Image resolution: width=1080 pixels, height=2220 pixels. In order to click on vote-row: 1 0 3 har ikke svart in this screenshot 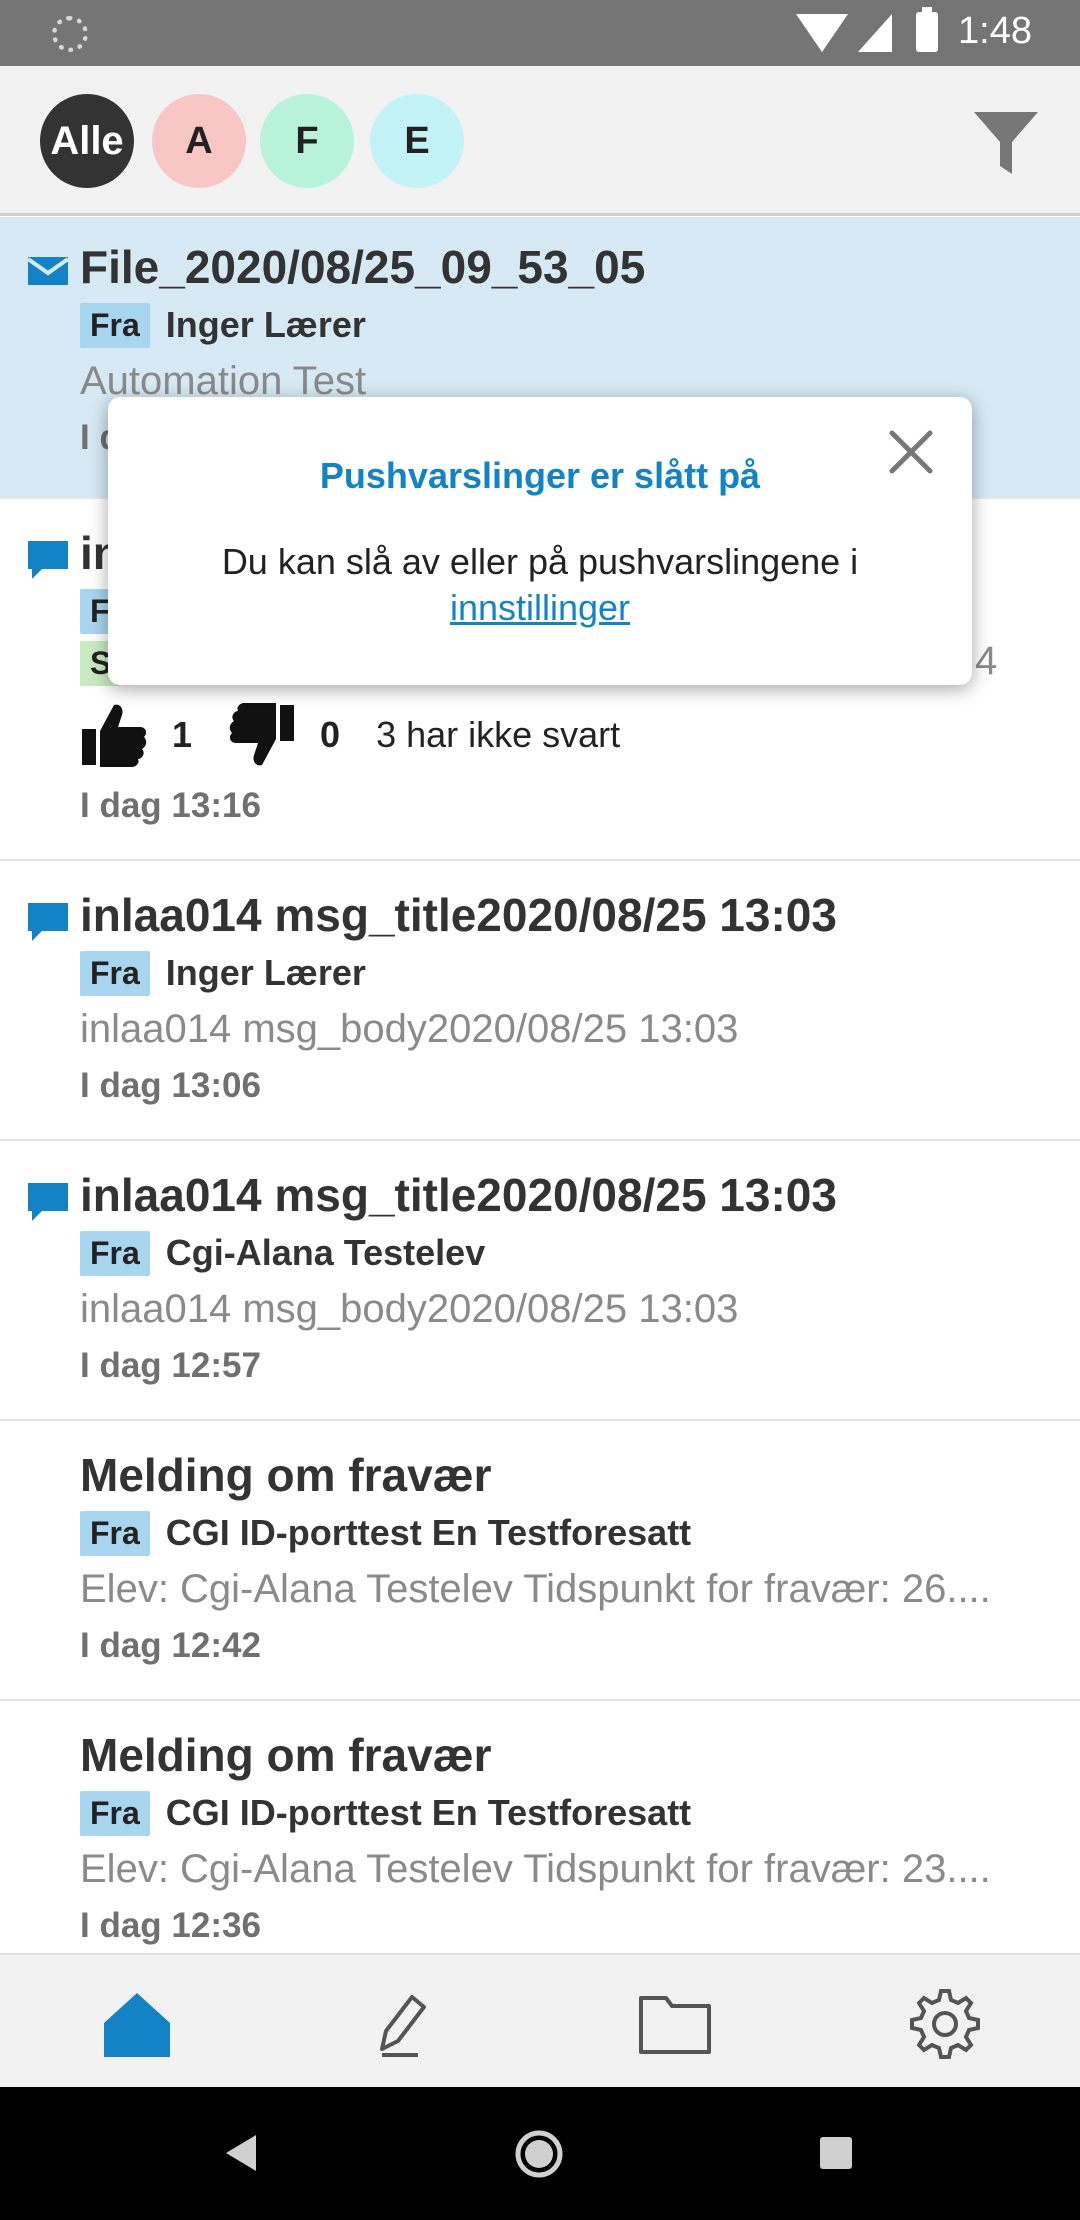, I will do `click(580, 735)`.